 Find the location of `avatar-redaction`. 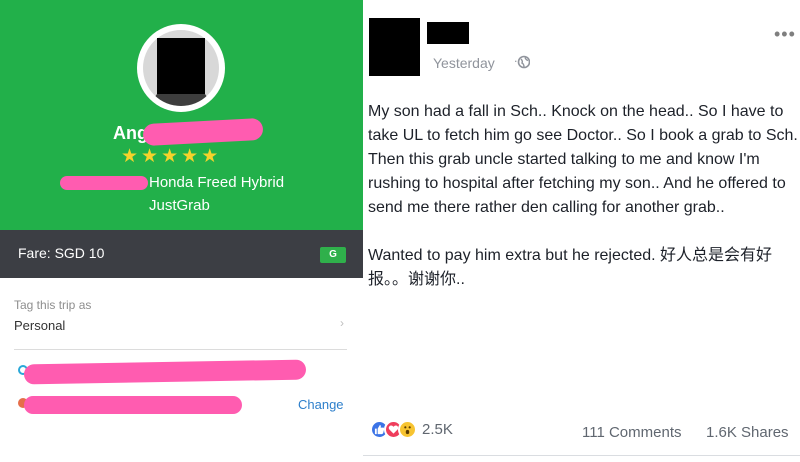

avatar-redaction is located at coordinates (181, 66).